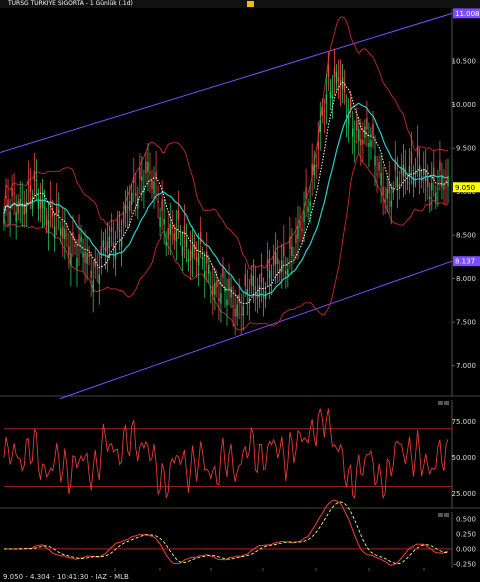 The width and height of the screenshot is (480, 582). I want to click on macd-panel-control, so click(440, 515).